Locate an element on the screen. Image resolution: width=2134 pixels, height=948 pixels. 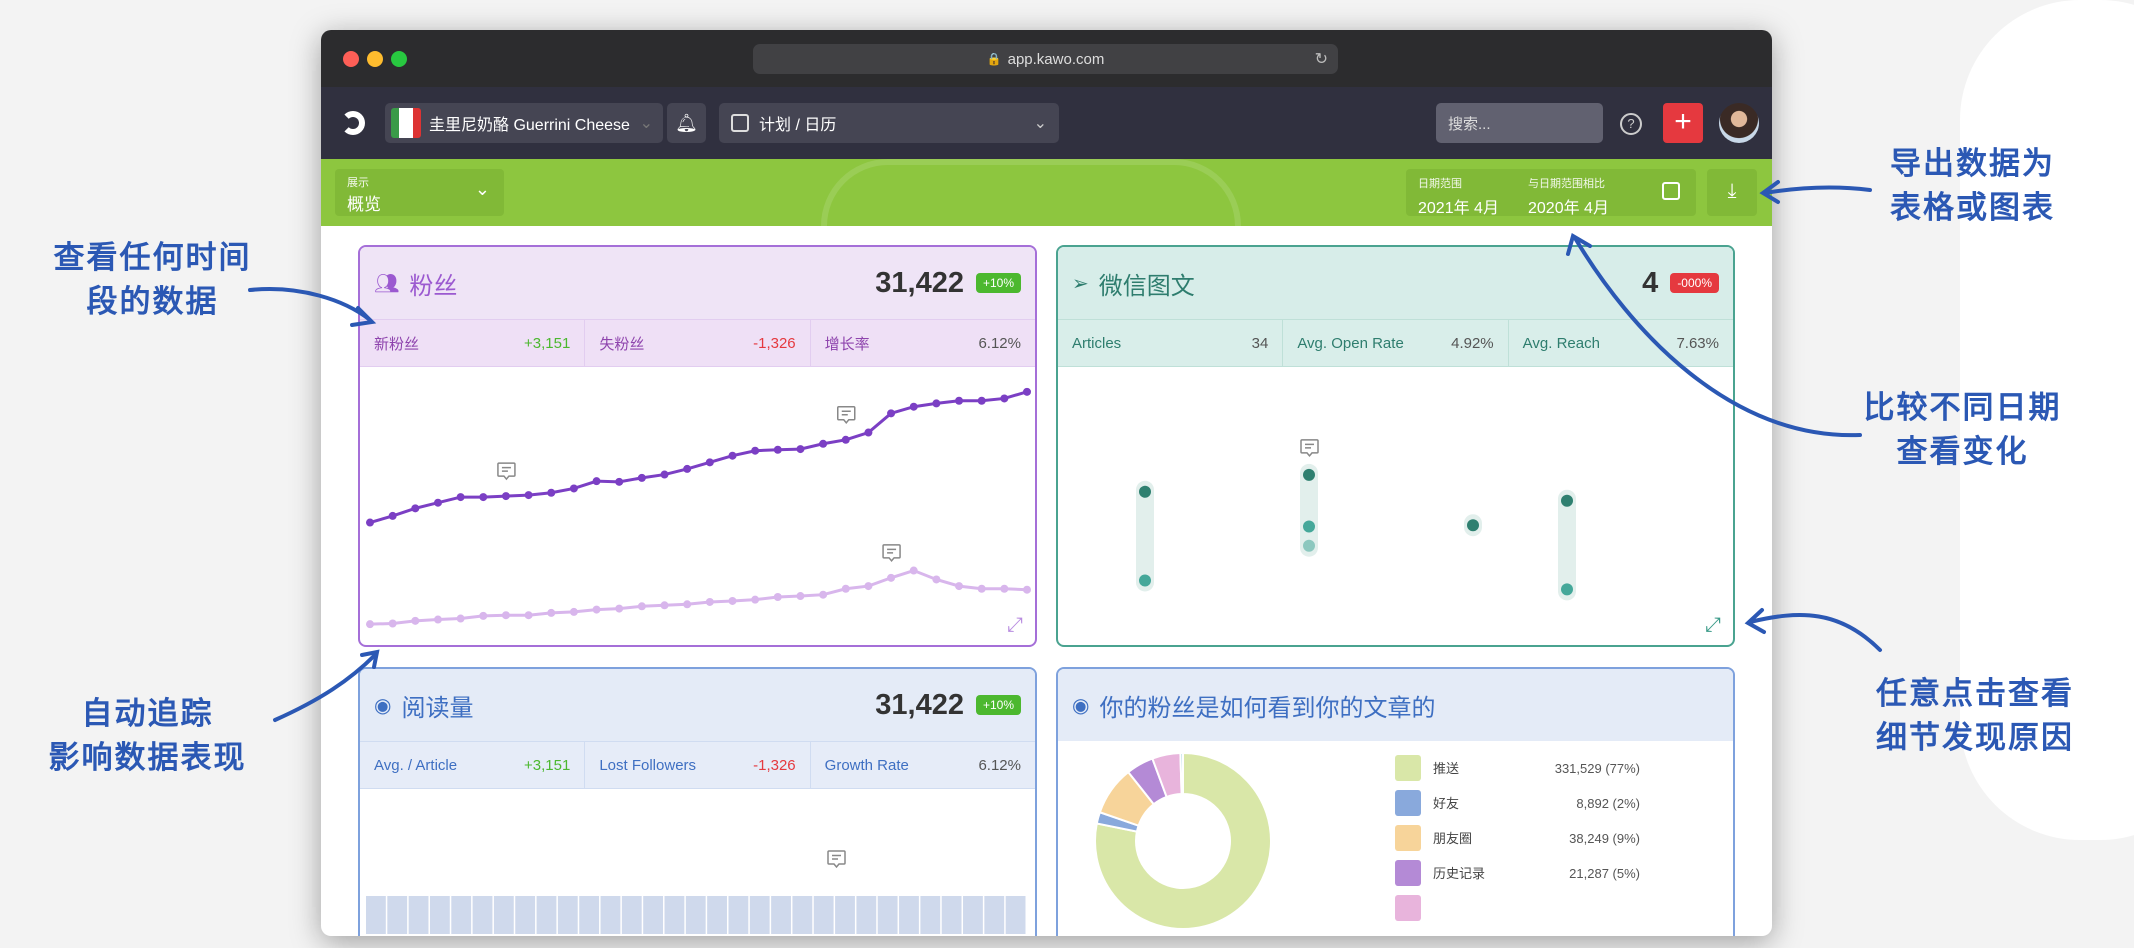
arrow-auto-track is located at coordinates (325, 687).